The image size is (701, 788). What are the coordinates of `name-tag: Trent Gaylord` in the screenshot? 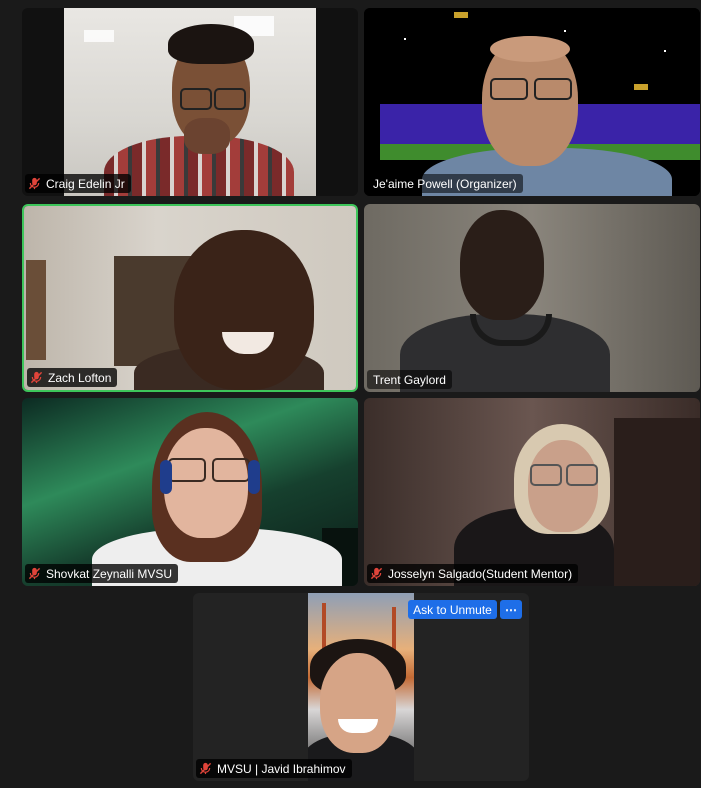 It's located at (409, 379).